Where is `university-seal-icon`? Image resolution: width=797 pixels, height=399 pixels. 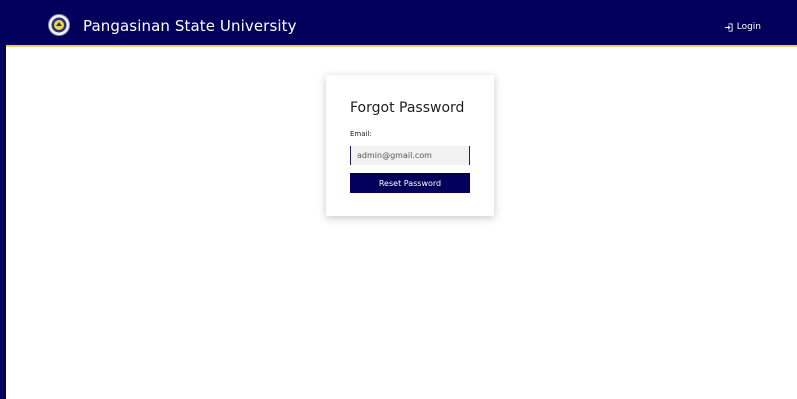 university-seal-icon is located at coordinates (59, 25).